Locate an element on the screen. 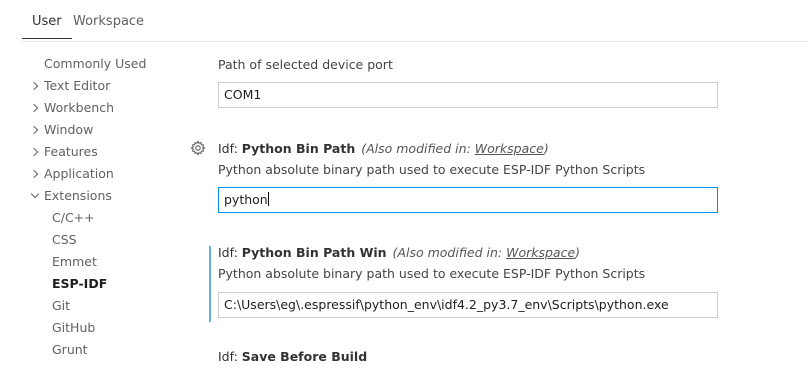 This screenshot has height=368, width=808. setting-name: Python Bin Path Win is located at coordinates (314, 252).